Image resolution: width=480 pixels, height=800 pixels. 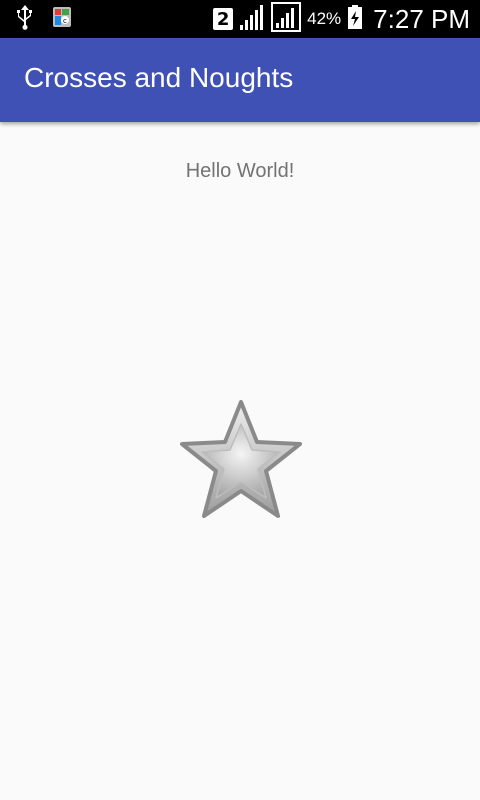 I want to click on app-notification-icon: c, so click(x=62, y=19).